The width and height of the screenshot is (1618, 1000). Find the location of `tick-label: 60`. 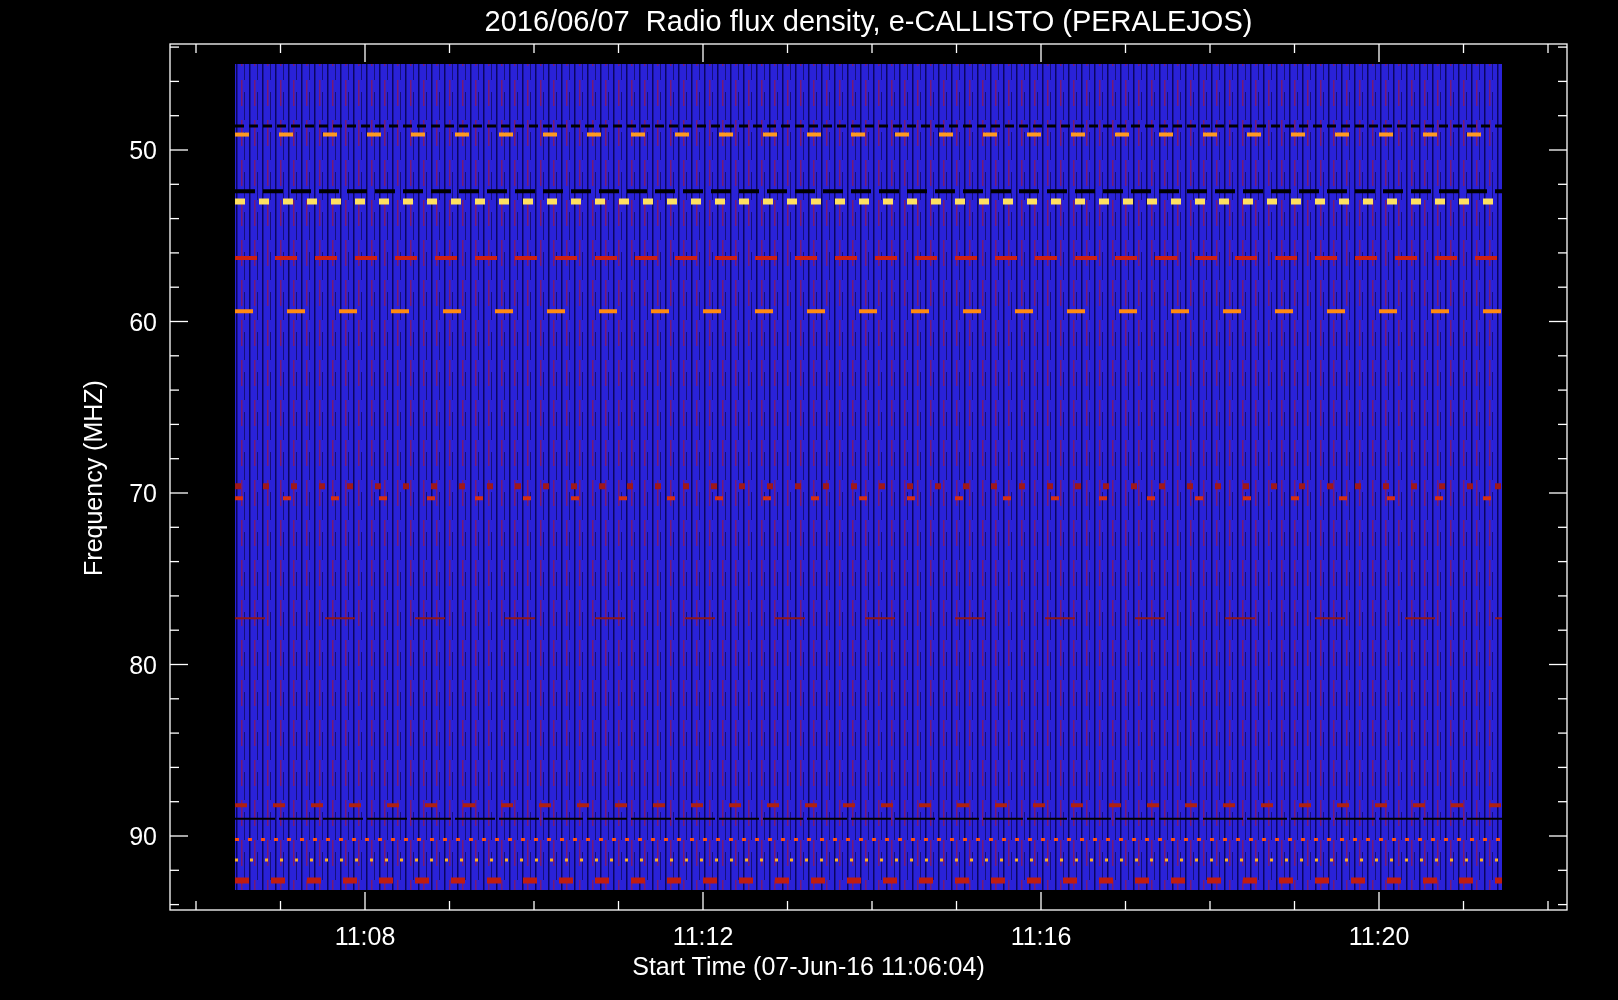

tick-label: 60 is located at coordinates (143, 321).